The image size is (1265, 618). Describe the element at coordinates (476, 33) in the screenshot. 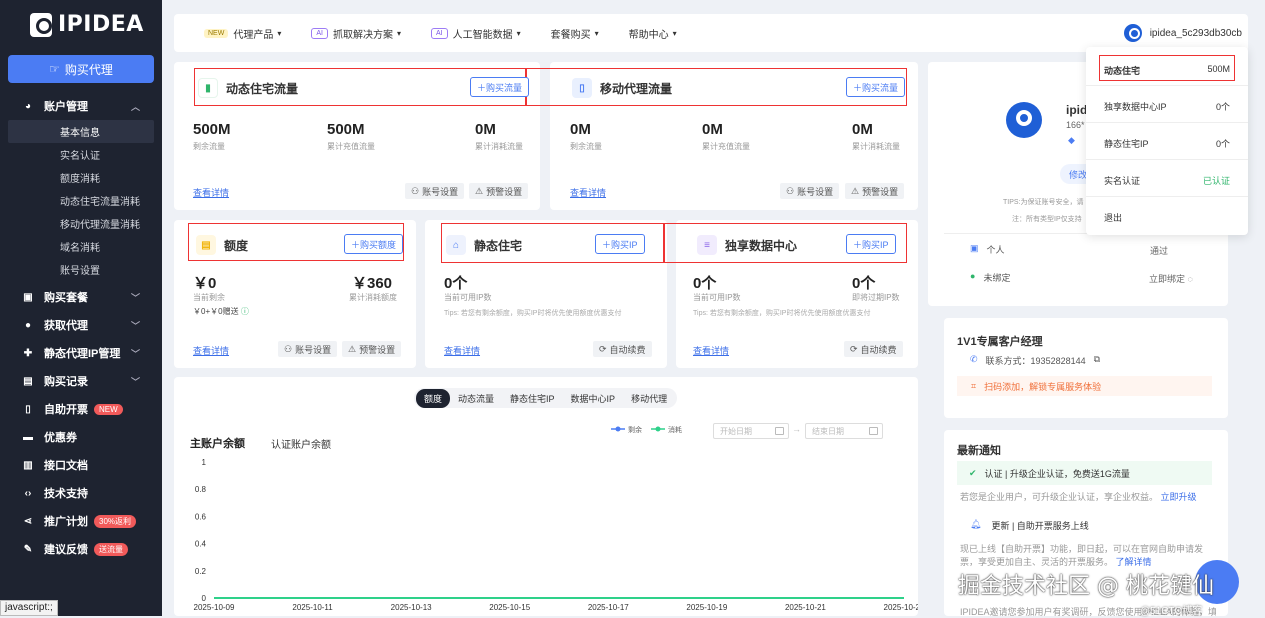

I see `topnav-ai-data: AI 人工智能数据 ▾` at that location.